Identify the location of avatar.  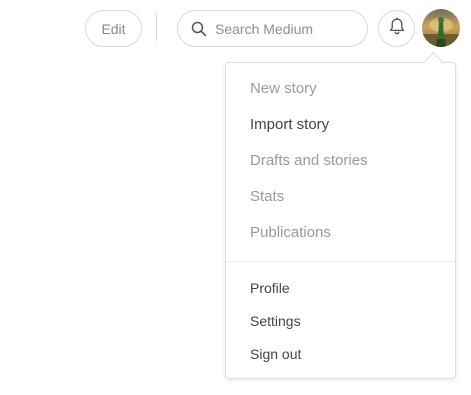
(441, 28).